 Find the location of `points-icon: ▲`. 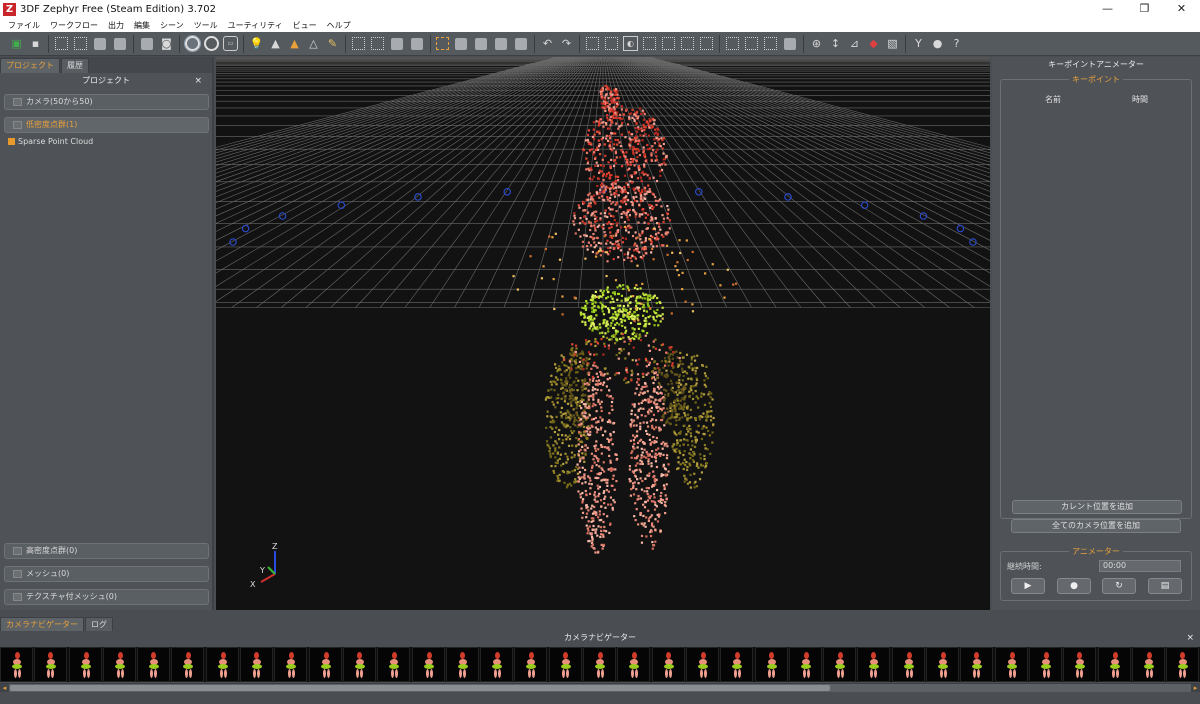

points-icon: ▲ is located at coordinates (275, 43).